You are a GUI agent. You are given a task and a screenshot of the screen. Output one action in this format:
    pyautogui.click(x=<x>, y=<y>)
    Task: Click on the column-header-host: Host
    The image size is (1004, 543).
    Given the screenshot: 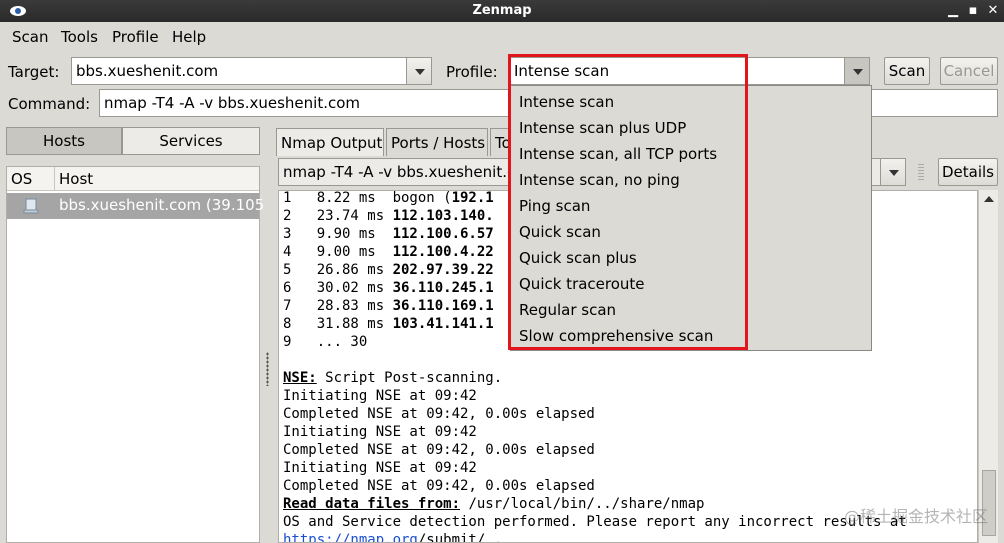 What is the action you would take?
    pyautogui.click(x=157, y=179)
    